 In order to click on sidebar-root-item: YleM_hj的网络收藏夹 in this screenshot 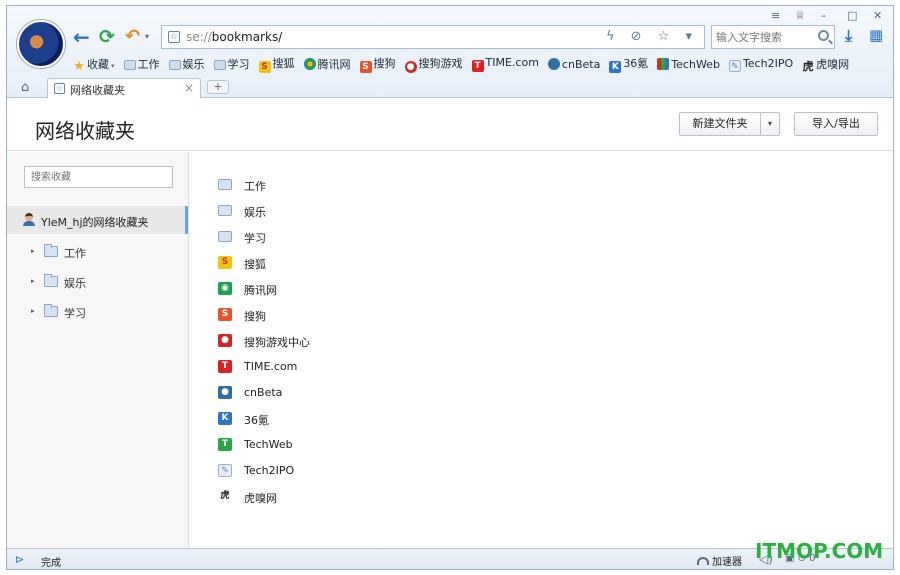, I will do `click(97, 220)`.